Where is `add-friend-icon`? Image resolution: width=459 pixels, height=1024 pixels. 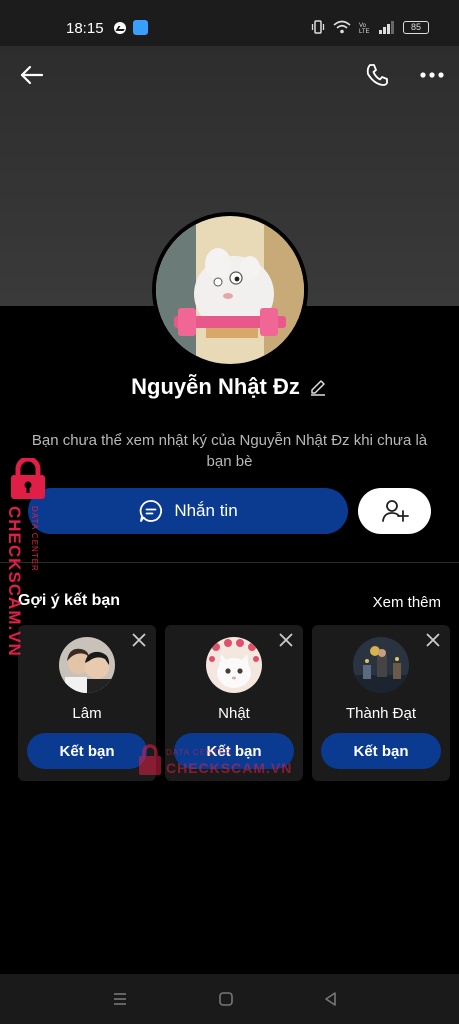 add-friend-icon is located at coordinates (395, 511).